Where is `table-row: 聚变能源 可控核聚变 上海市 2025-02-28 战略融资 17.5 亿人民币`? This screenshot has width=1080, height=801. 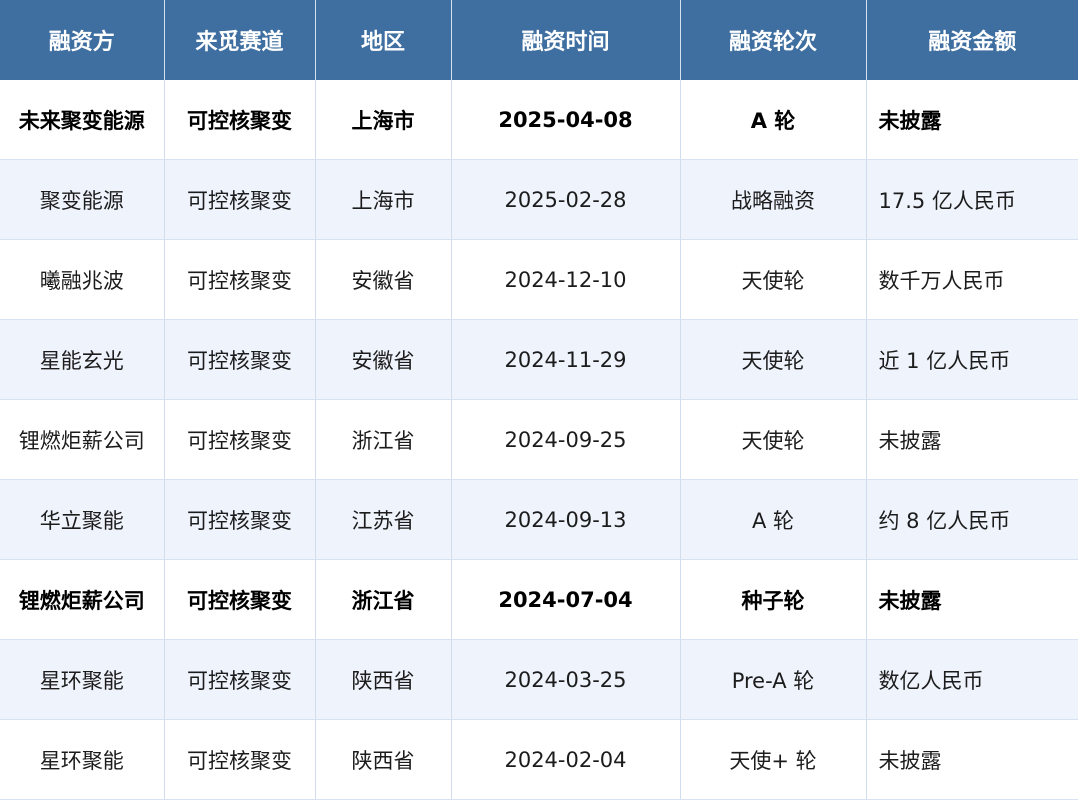
table-row: 聚变能源 可控核聚变 上海市 2025-02-28 战略融资 17.5 亿人民币 is located at coordinates (539, 199).